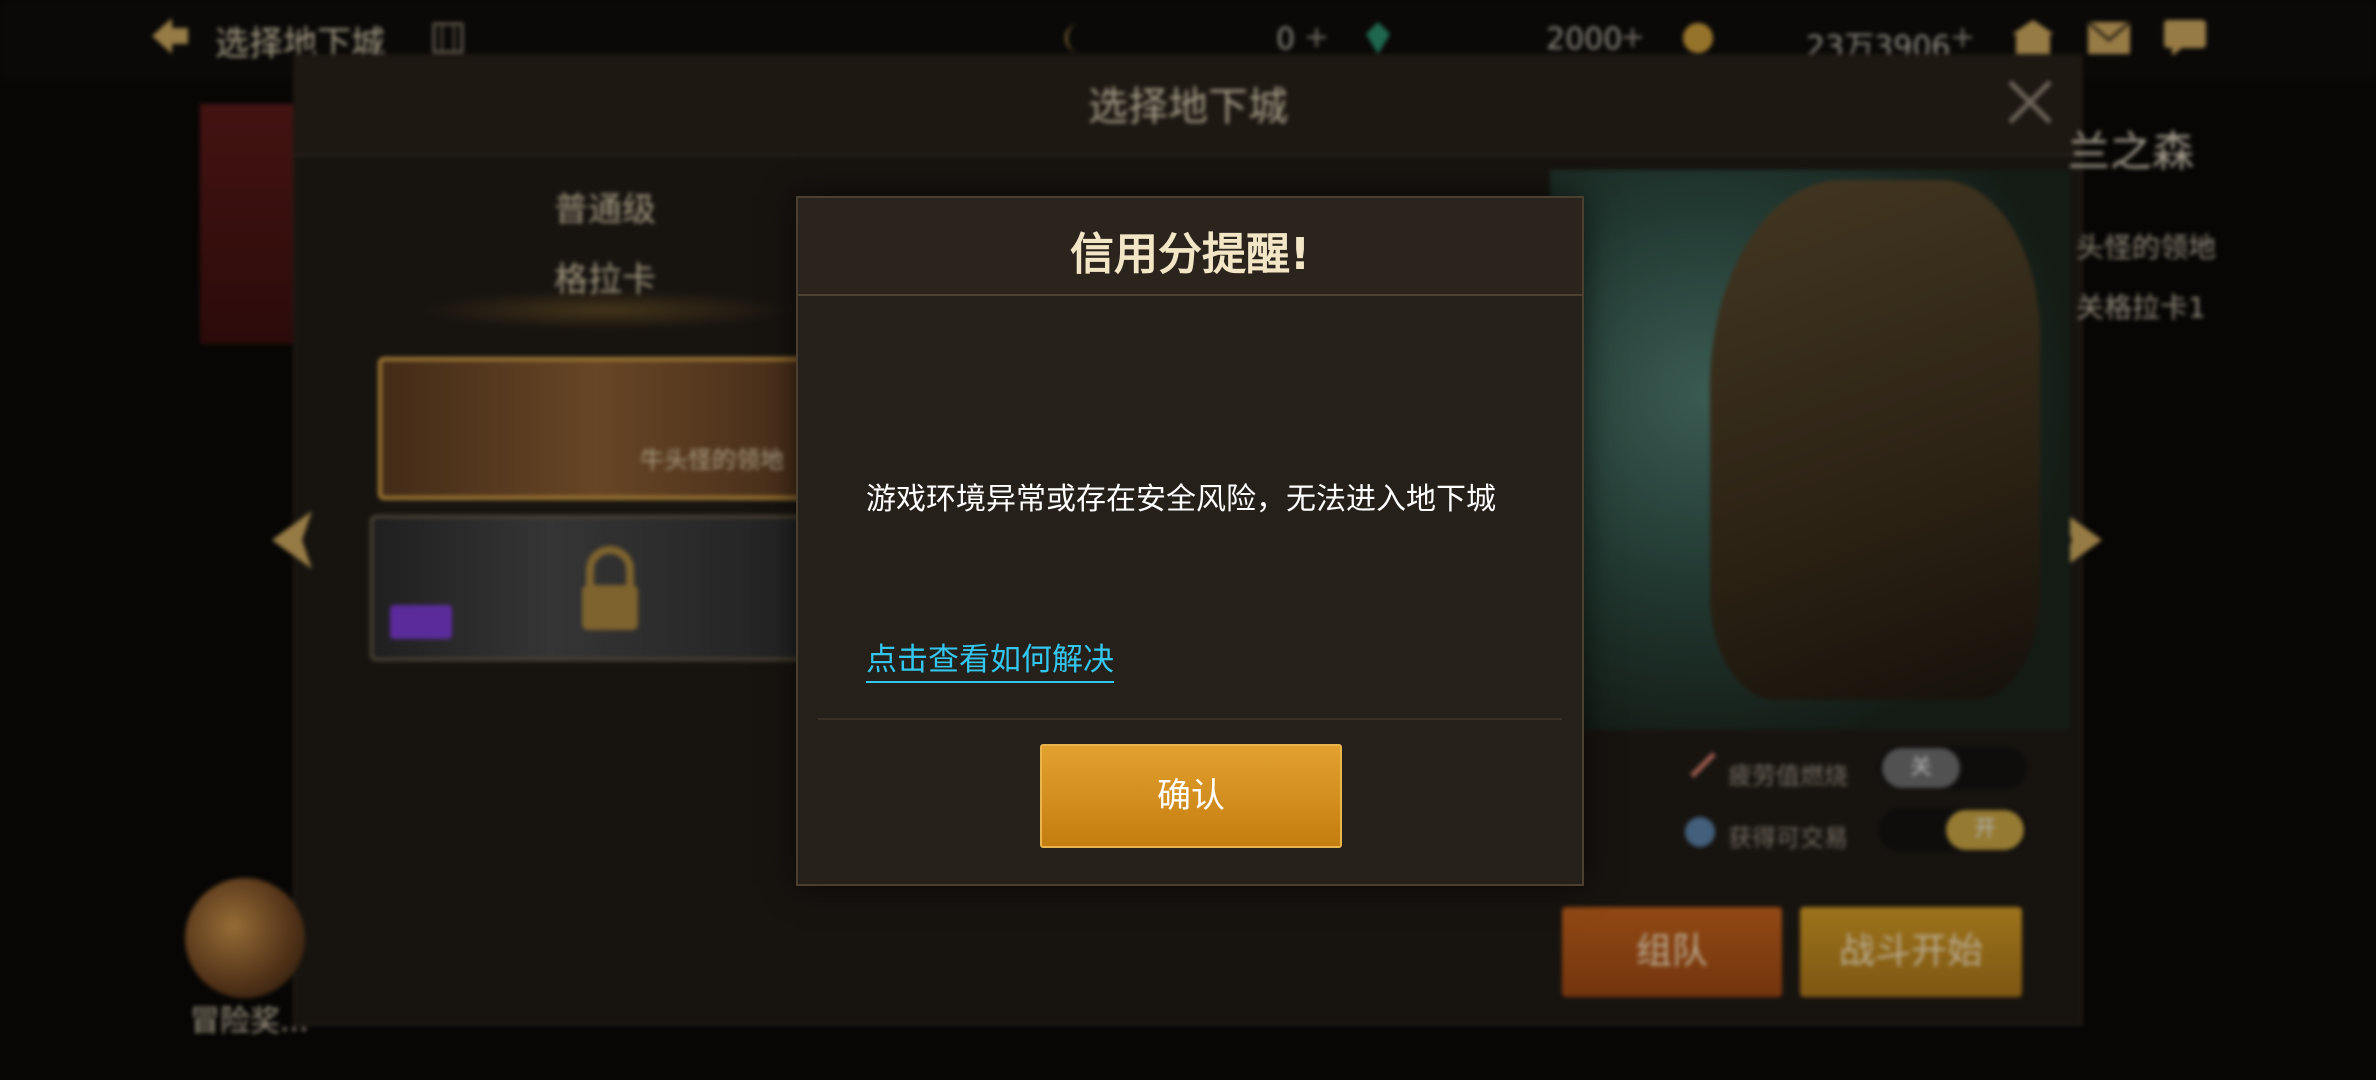 The width and height of the screenshot is (2376, 1080). What do you see at coordinates (1181, 499) in the screenshot?
I see `dialog-message: 游戏环境异常或存在安全风险，无法进入地下城` at bounding box center [1181, 499].